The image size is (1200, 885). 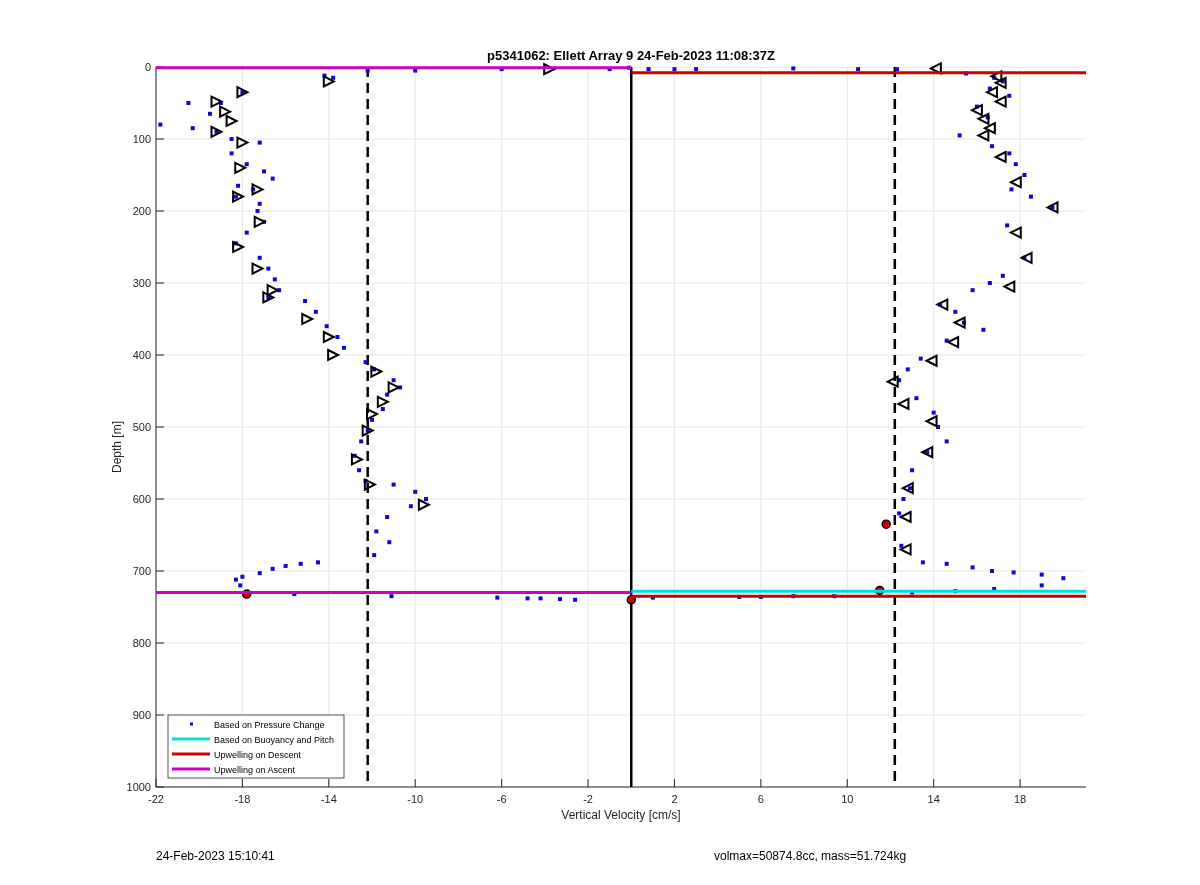 I want to click on y-tick-label: 600, so click(x=141, y=499).